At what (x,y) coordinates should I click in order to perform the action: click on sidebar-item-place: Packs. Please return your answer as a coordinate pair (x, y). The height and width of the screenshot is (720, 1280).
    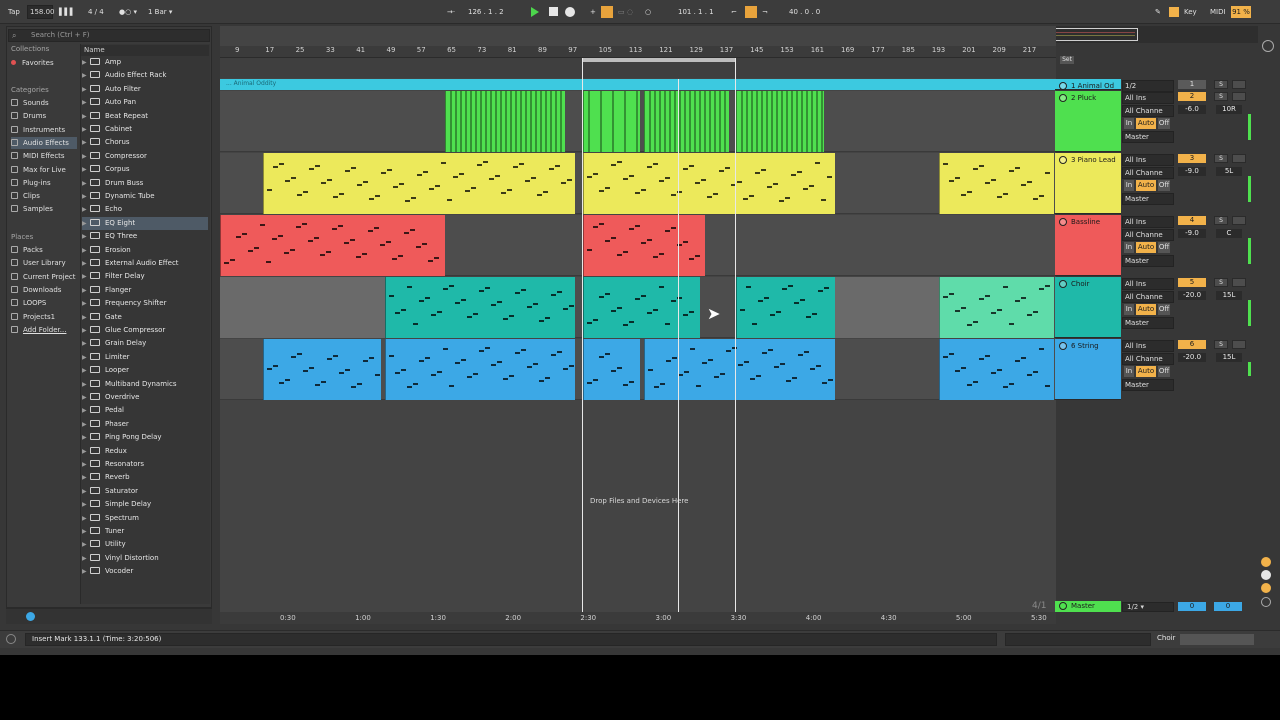
    Looking at the image, I should click on (27, 250).